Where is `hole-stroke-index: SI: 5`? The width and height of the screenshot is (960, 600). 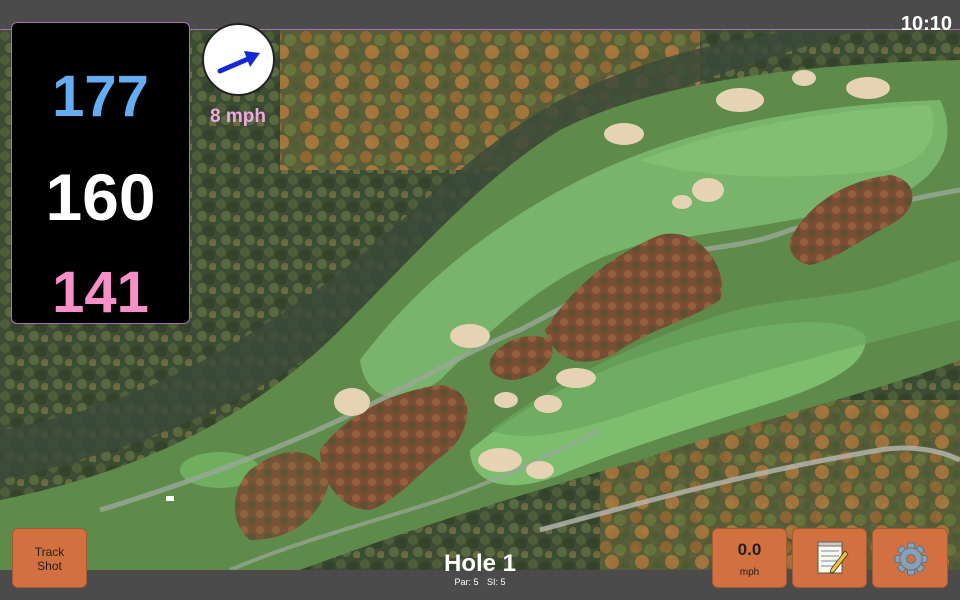
hole-stroke-index: SI: 5 is located at coordinates (496, 582).